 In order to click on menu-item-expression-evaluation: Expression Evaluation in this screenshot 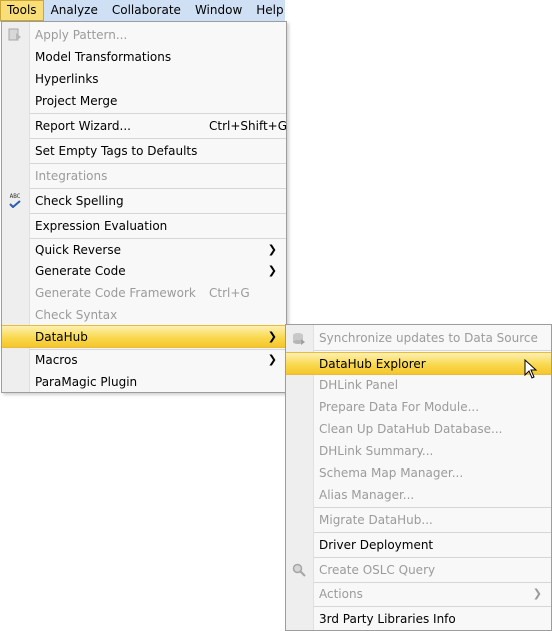, I will do `click(144, 225)`.